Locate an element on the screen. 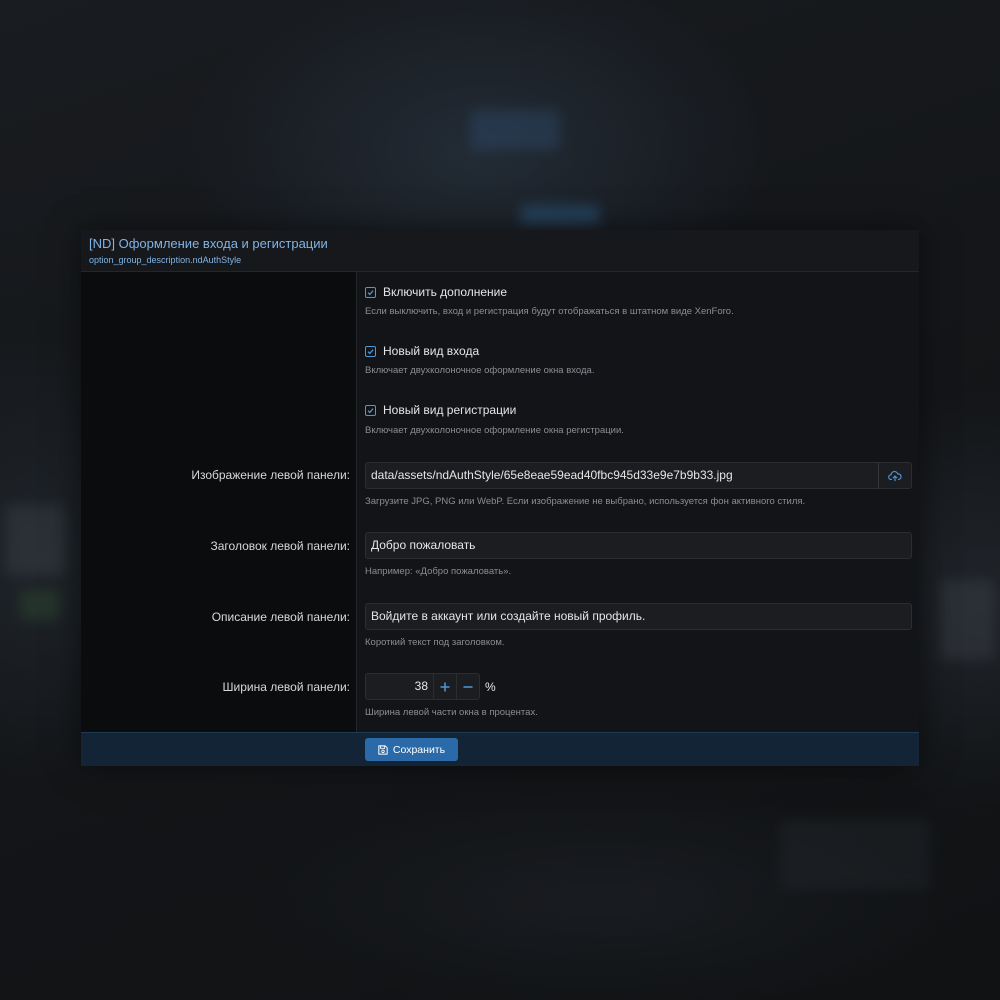 This screenshot has width=1000, height=1000. increment-button is located at coordinates (445, 686).